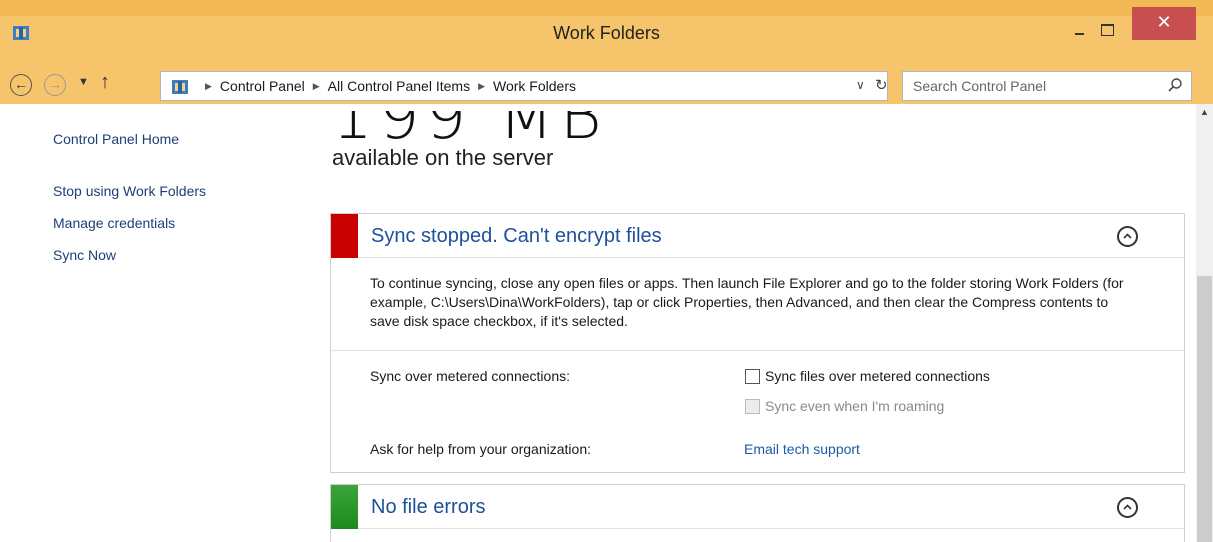  Describe the element at coordinates (1079, 31) in the screenshot. I see `minimize-button` at that location.